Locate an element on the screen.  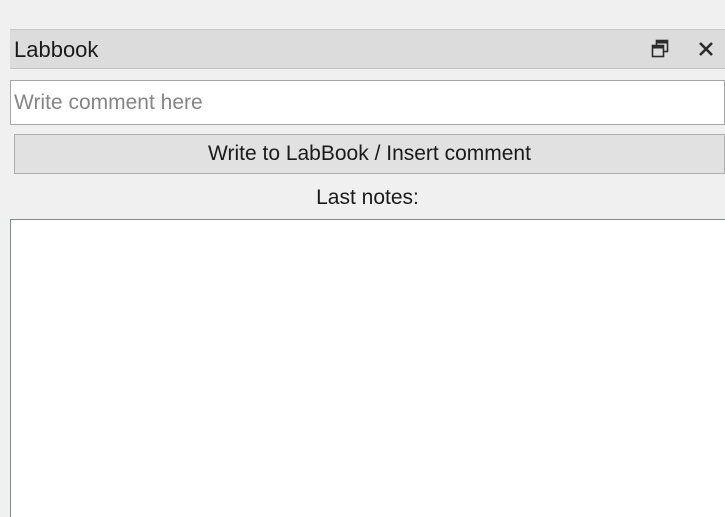
restore-window-icon is located at coordinates (660, 49).